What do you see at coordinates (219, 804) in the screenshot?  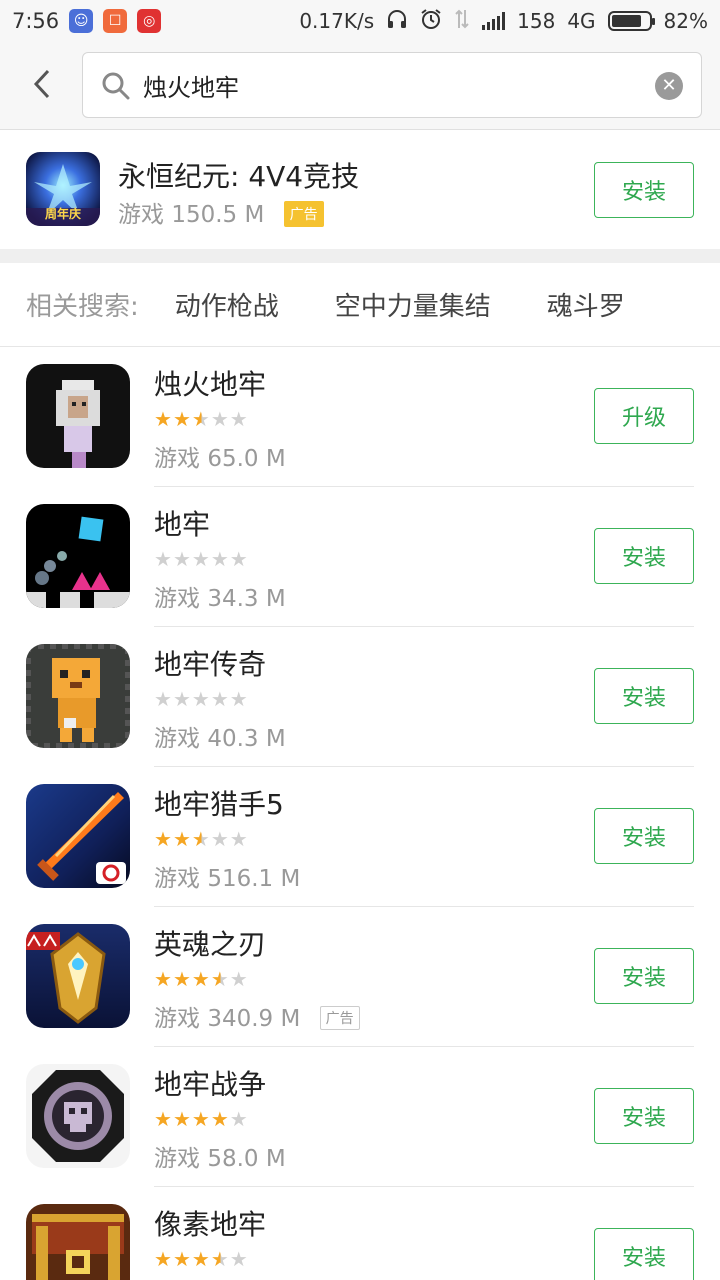 I see `app-name: 地牢猎手5` at bounding box center [219, 804].